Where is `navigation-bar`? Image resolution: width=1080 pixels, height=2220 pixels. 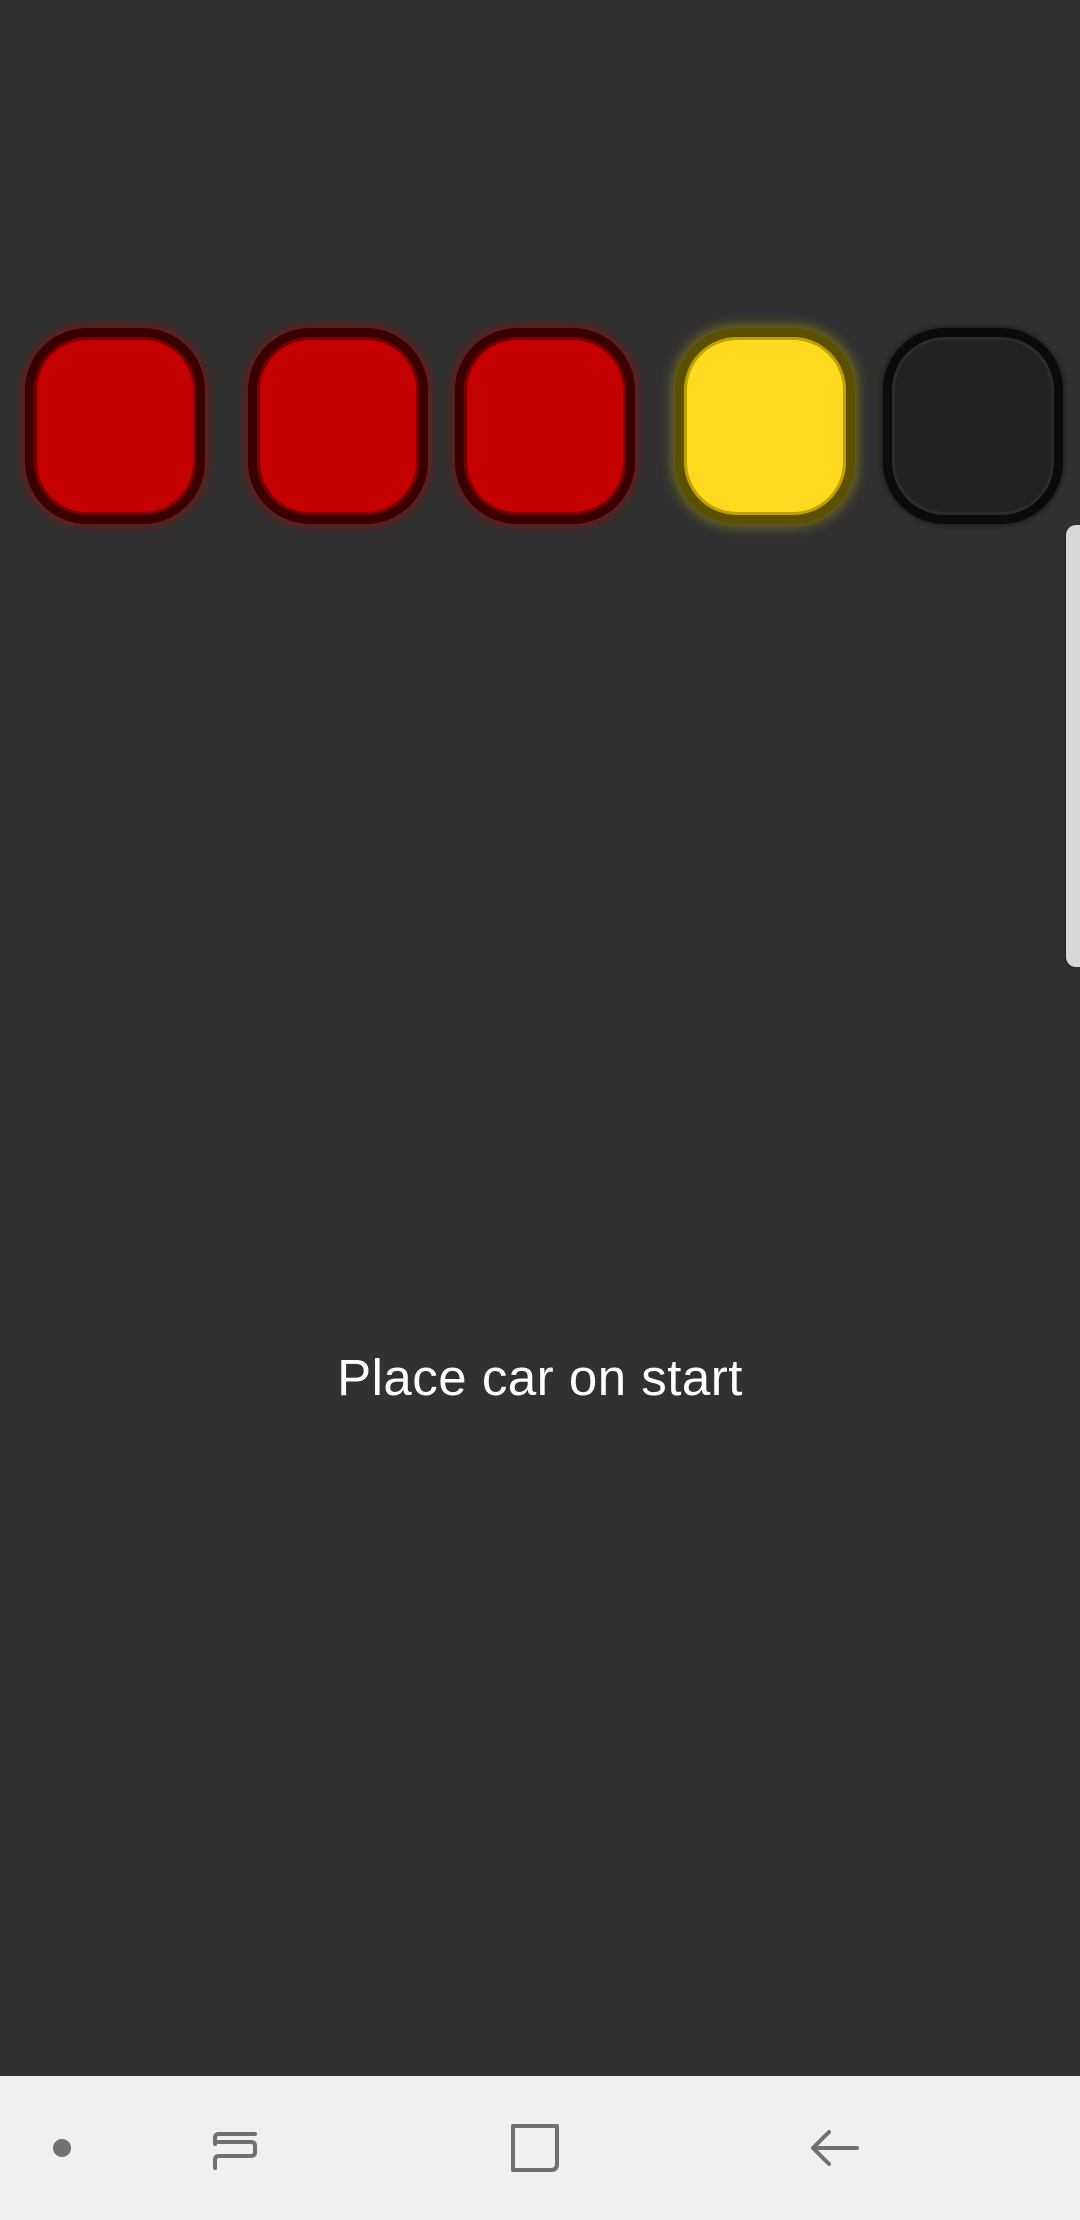 navigation-bar is located at coordinates (540, 2148).